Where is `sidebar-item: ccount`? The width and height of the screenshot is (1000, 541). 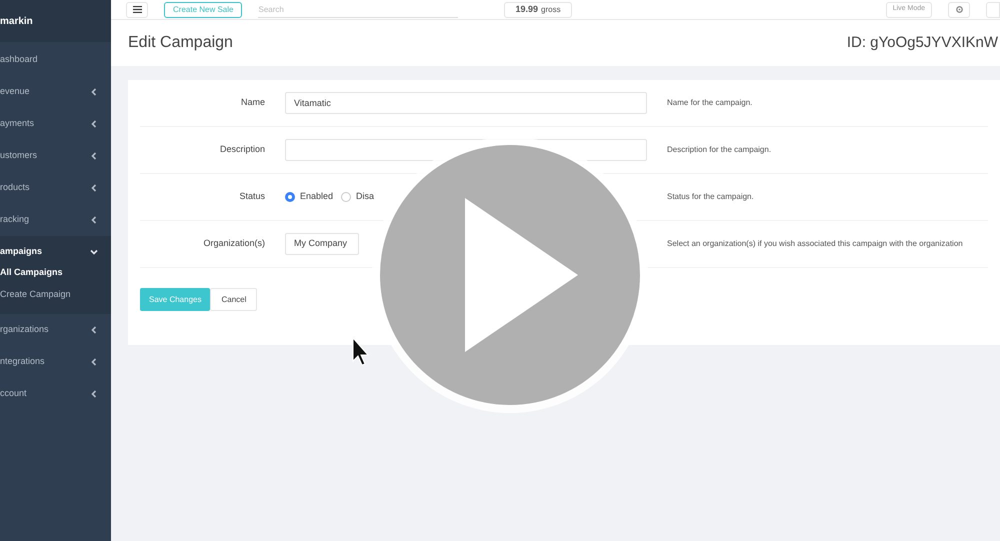 sidebar-item: ccount is located at coordinates (55, 394).